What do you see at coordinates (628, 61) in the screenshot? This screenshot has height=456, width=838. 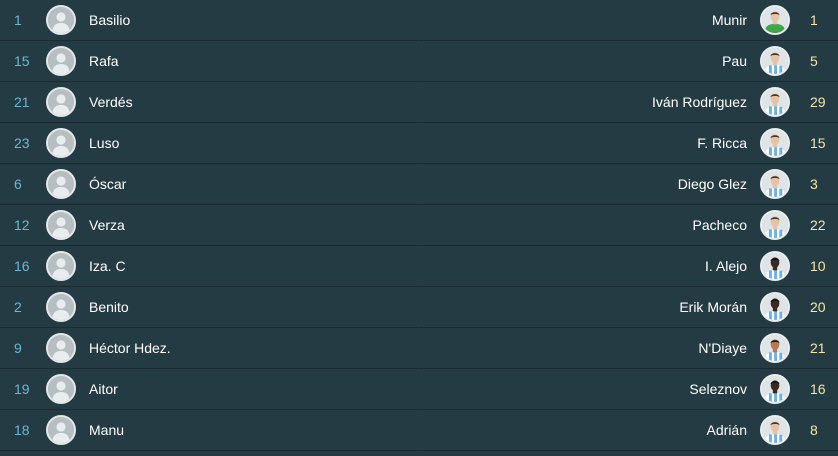 I see `away-player-row: Pau 5` at bounding box center [628, 61].